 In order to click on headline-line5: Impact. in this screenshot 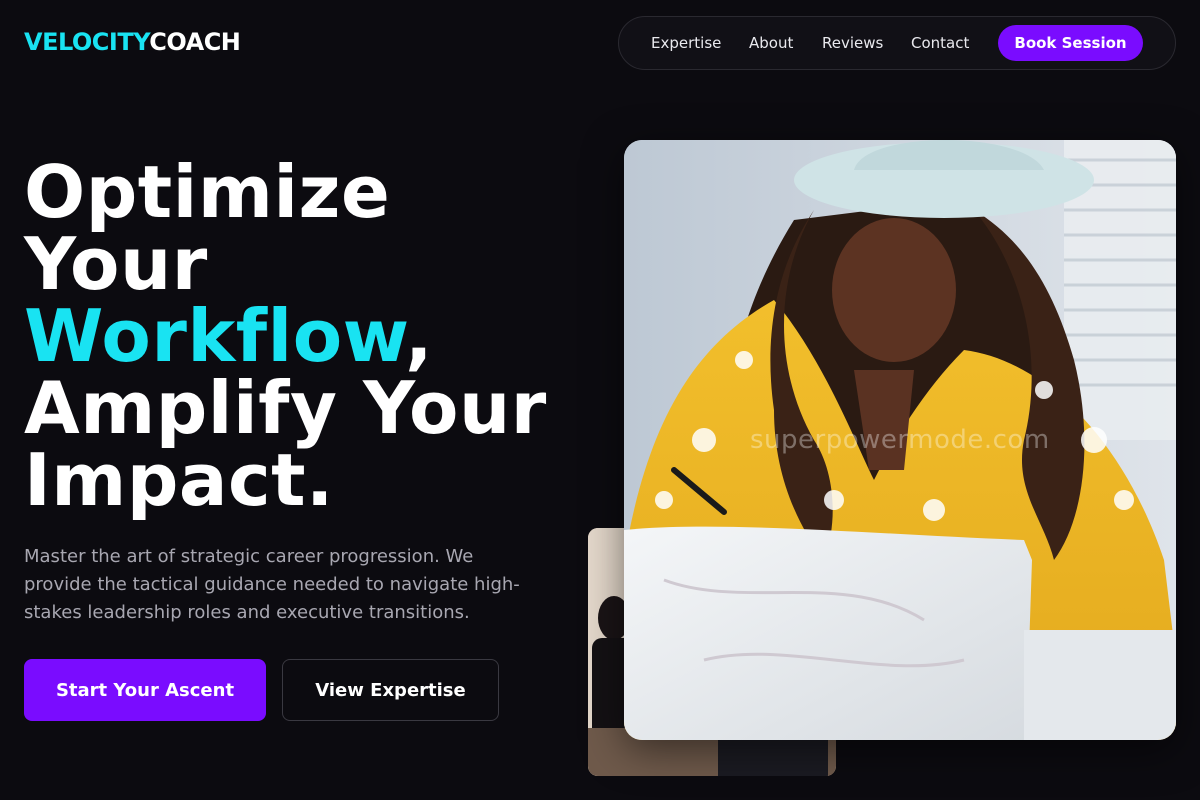, I will do `click(179, 480)`.